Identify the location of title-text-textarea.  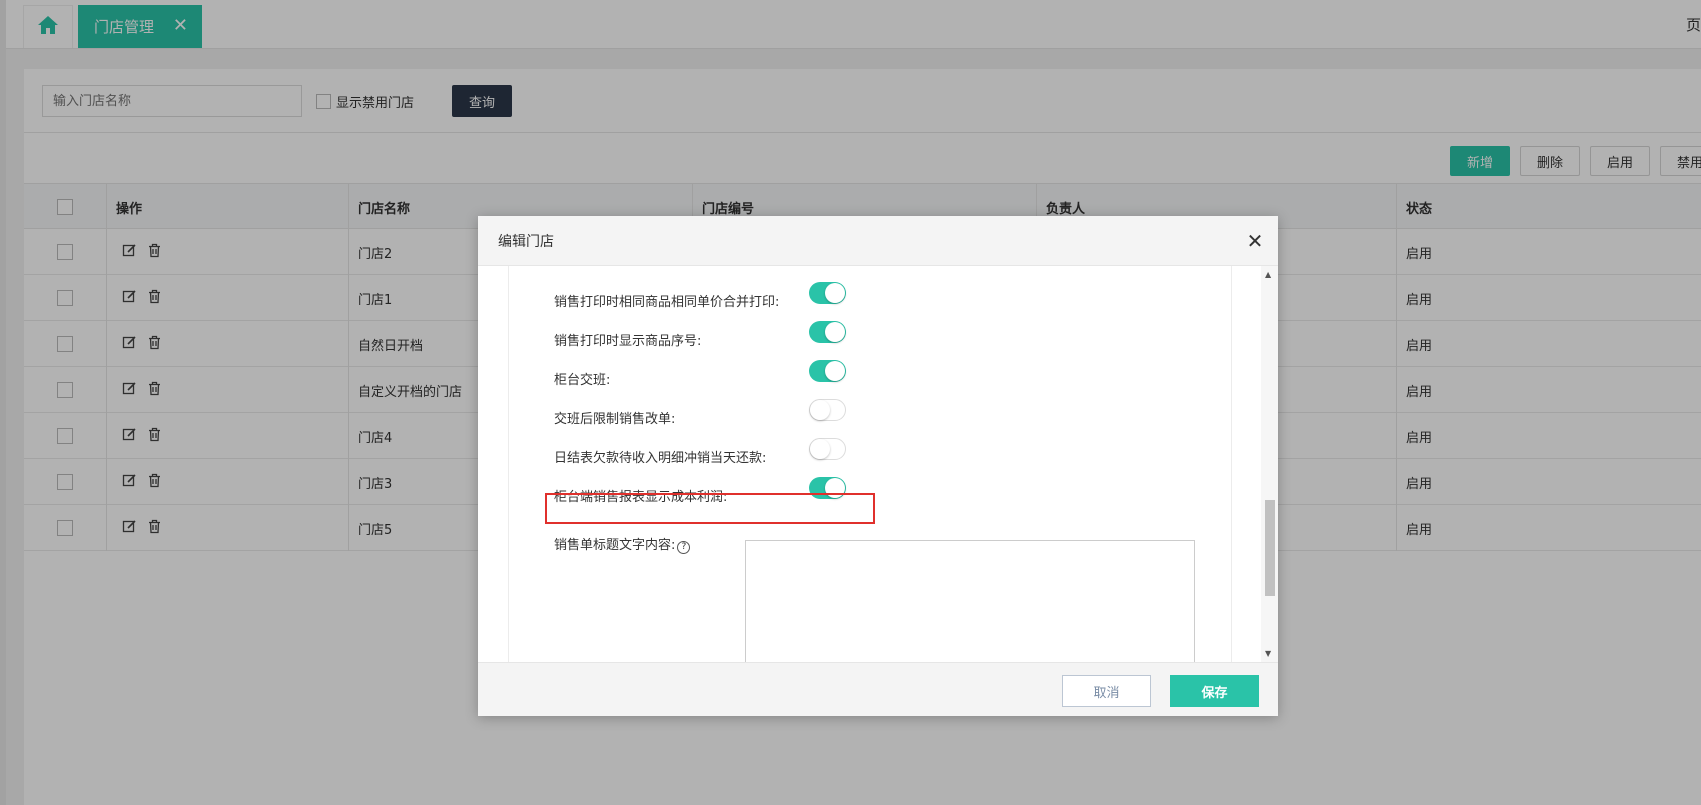
(970, 601).